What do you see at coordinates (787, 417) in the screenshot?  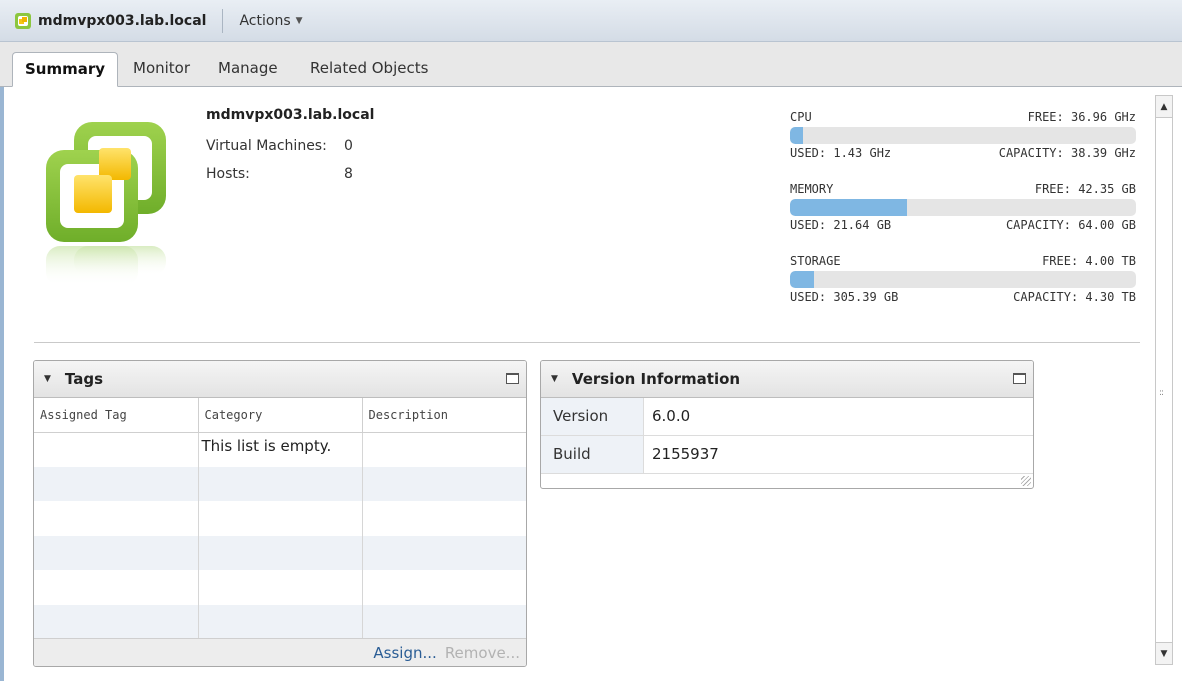 I see `version-row: Version 6.0.0` at bounding box center [787, 417].